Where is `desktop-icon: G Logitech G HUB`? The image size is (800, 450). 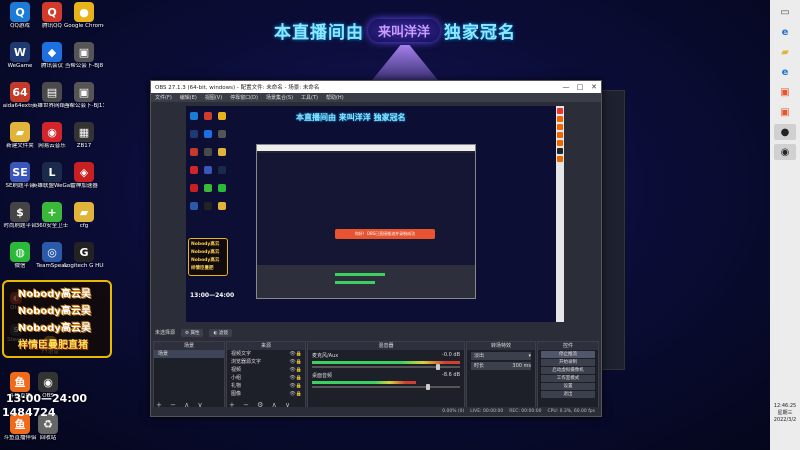
desktop-icon: G Logitech G HUB is located at coordinates (84, 256).